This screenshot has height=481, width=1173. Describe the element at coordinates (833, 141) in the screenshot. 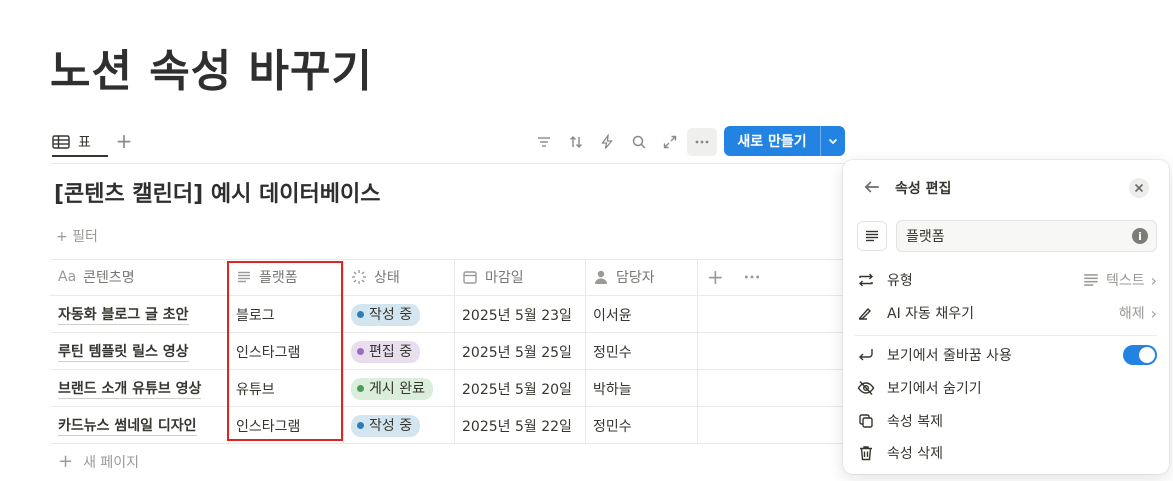

I see `chevron-down-icon` at that location.